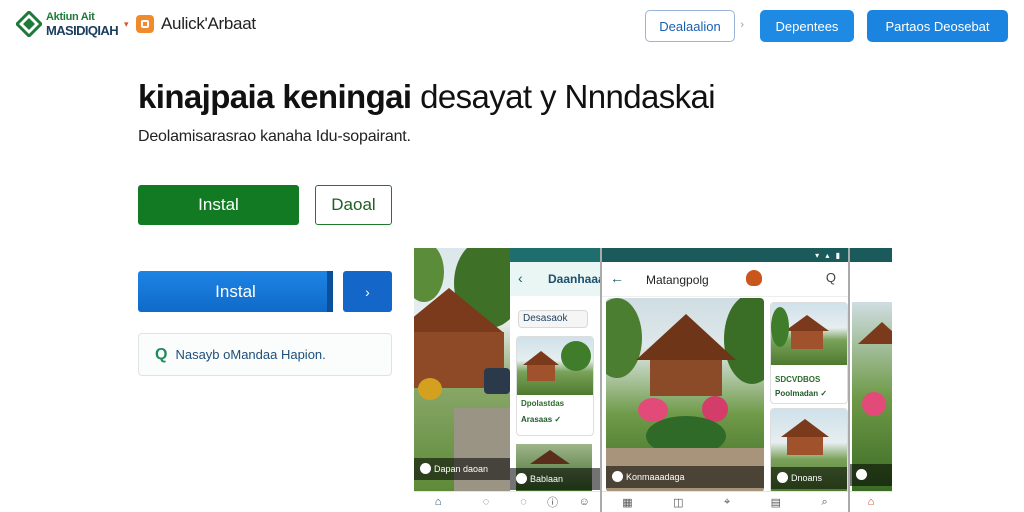 The width and height of the screenshot is (1024, 512). What do you see at coordinates (655, 477) in the screenshot?
I see `main-photo-caption-text: Konmaaadaga` at bounding box center [655, 477].